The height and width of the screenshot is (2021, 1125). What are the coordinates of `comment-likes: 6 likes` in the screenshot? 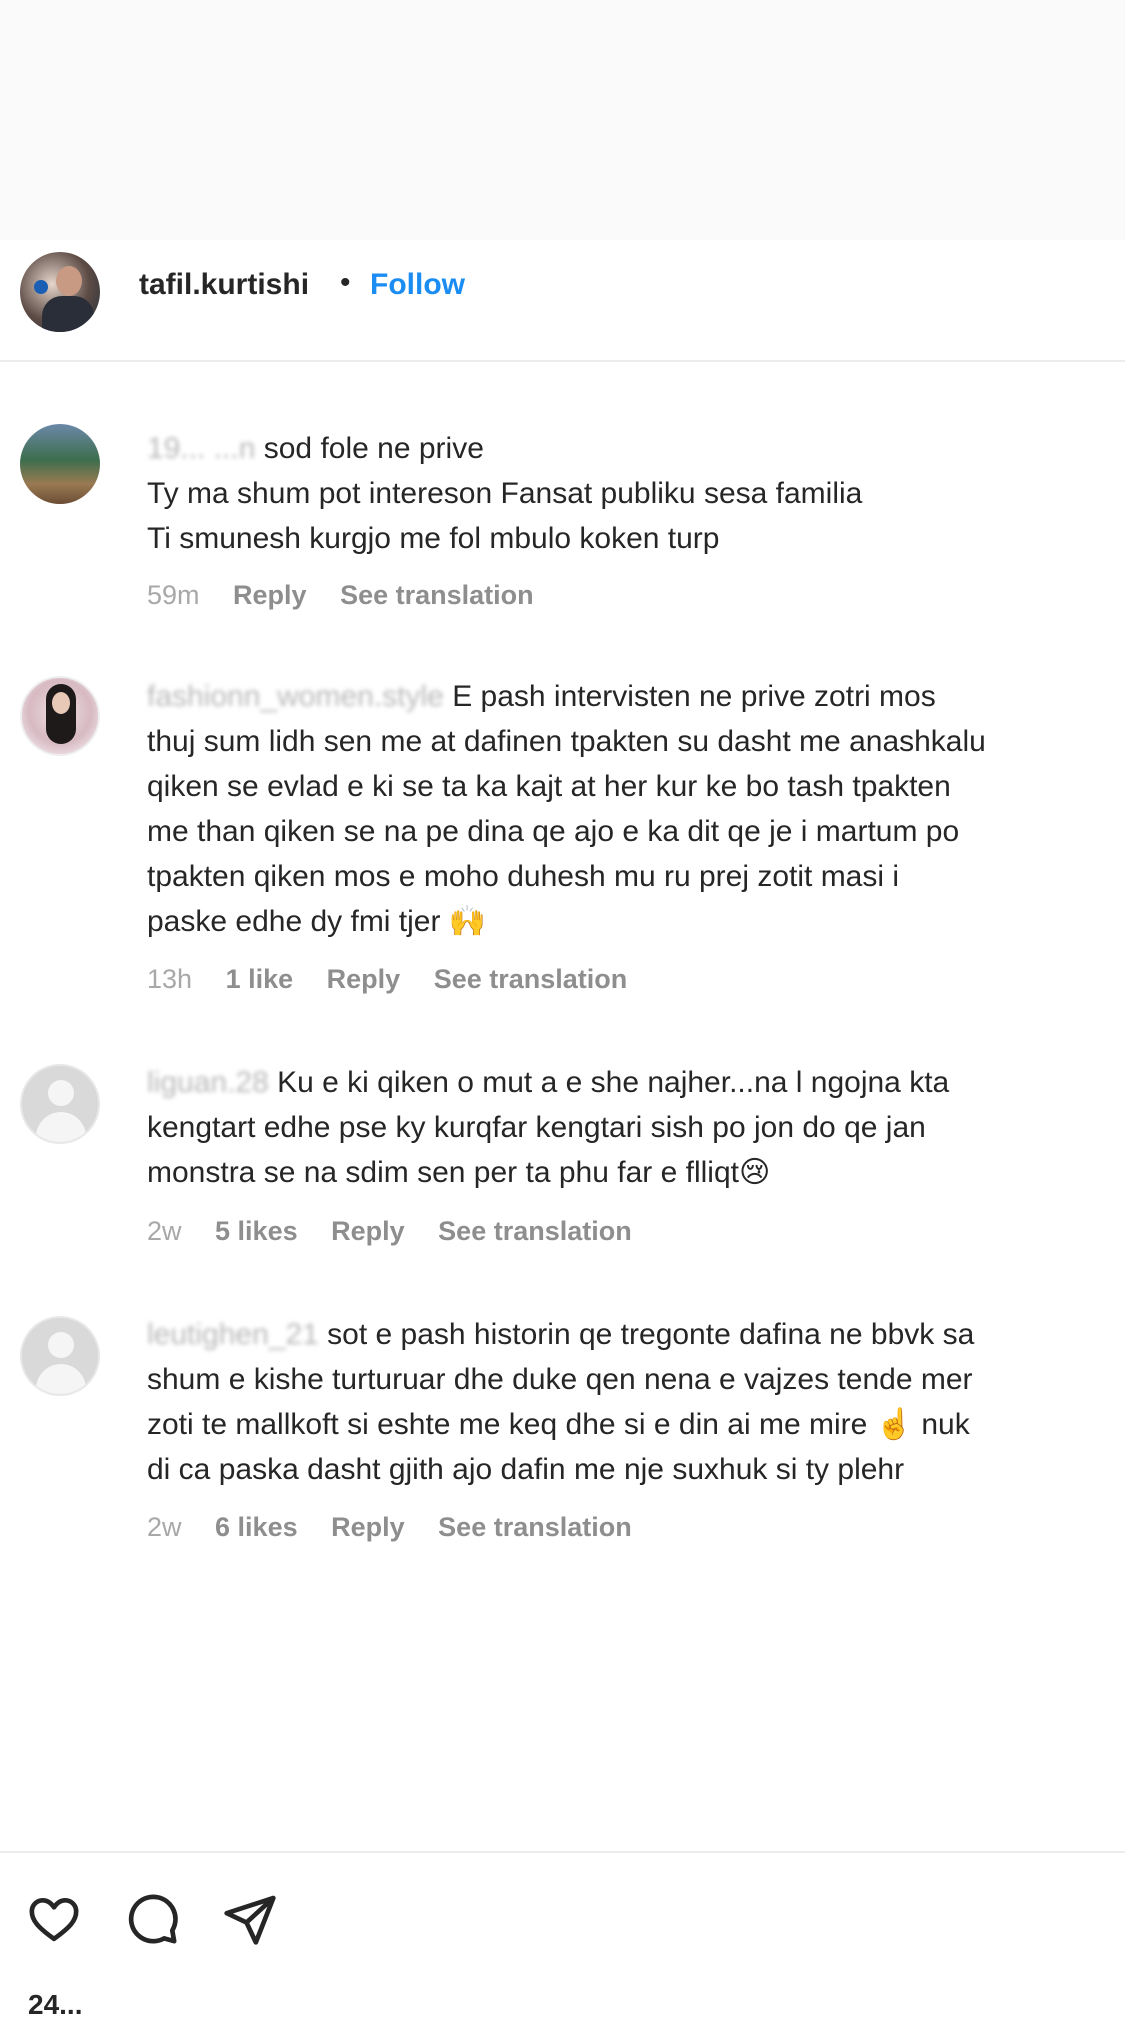 It's located at (256, 1527).